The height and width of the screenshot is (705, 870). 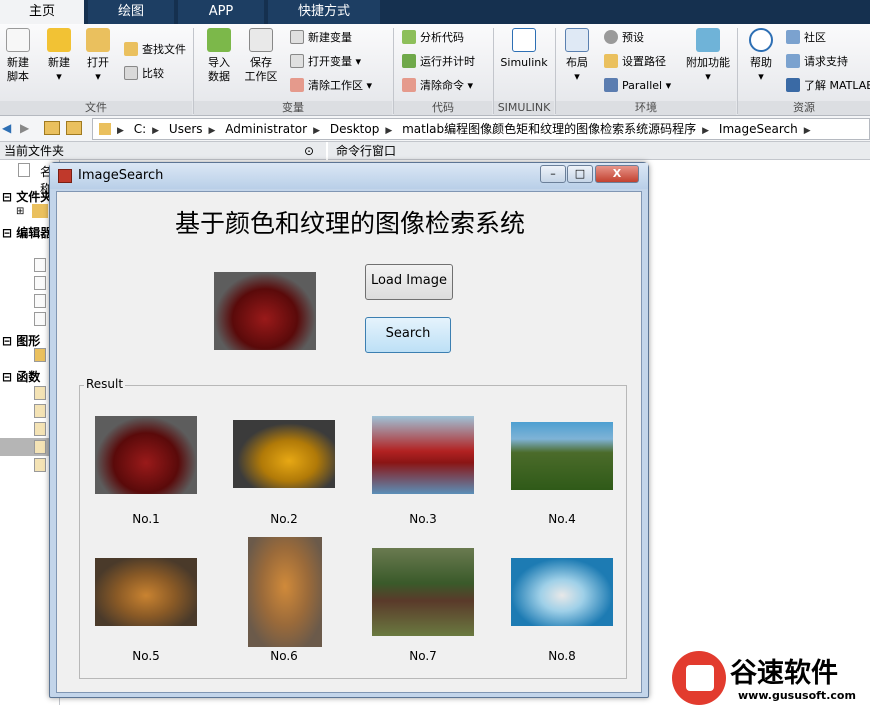 I want to click on tab-plots: 绘图, so click(x=131, y=12).